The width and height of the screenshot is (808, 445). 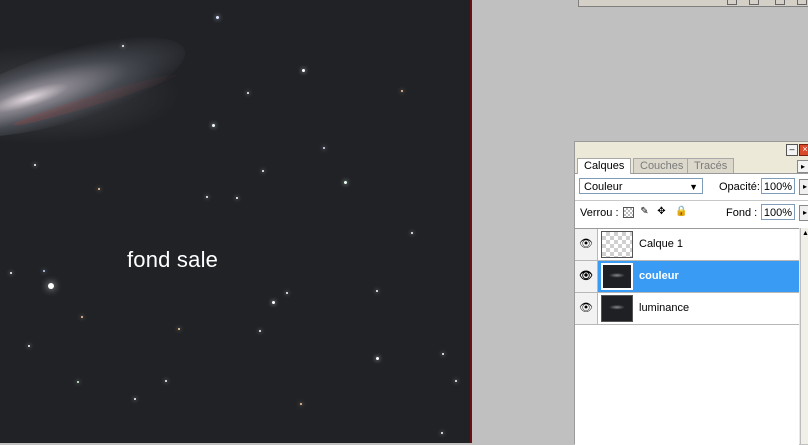 What do you see at coordinates (739, 187) in the screenshot?
I see `opacity-label: Opacité:` at bounding box center [739, 187].